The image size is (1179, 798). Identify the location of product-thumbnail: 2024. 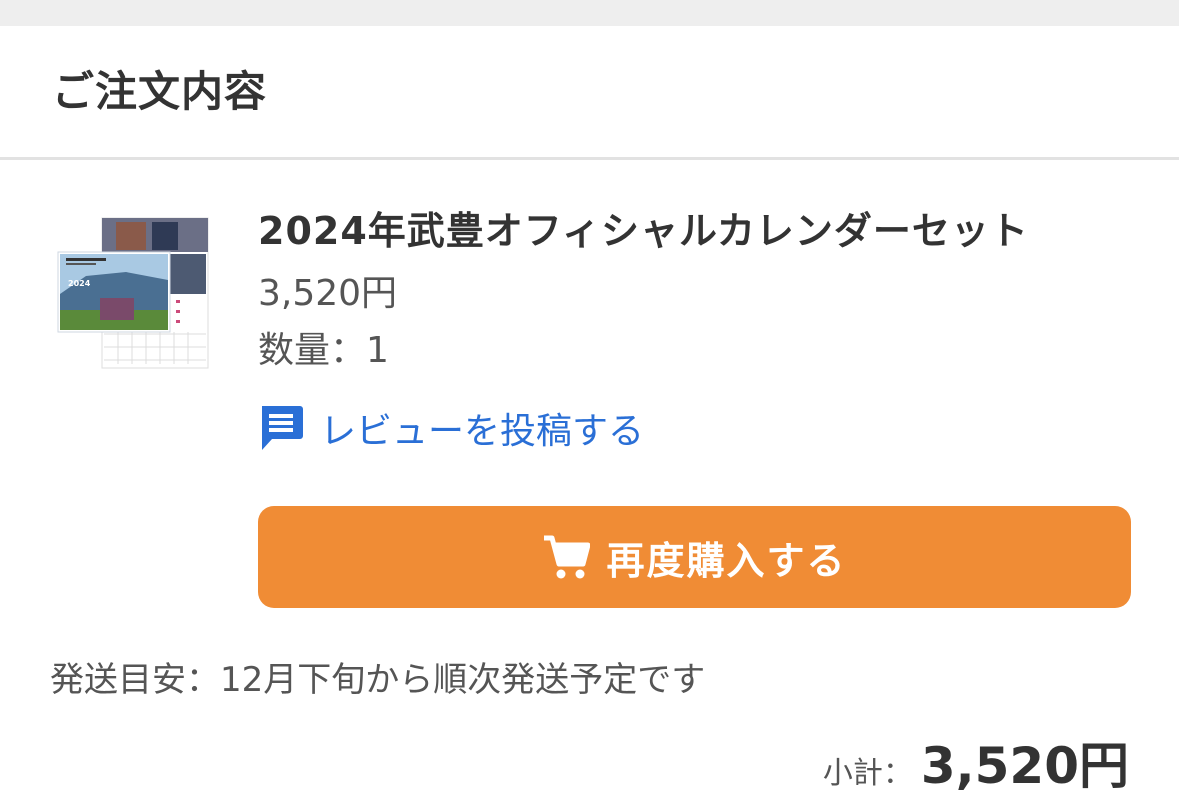
(134, 292).